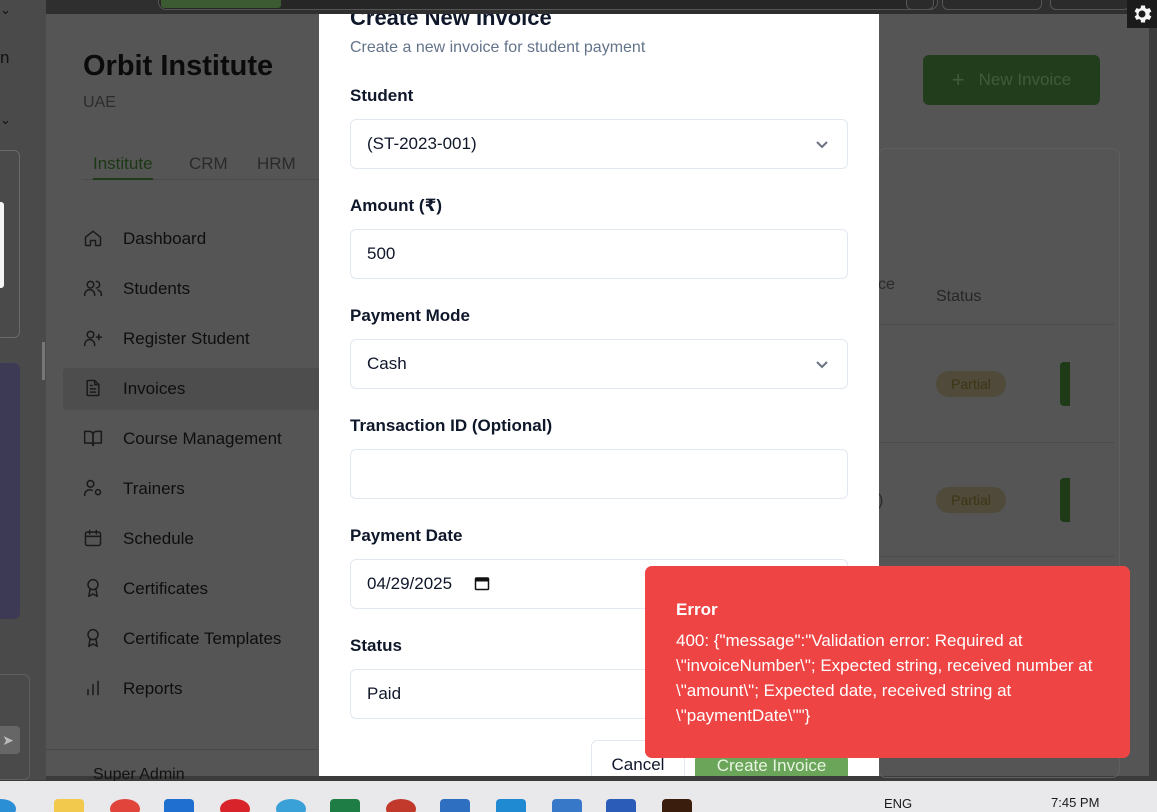  I want to click on users-icon, so click(94, 289).